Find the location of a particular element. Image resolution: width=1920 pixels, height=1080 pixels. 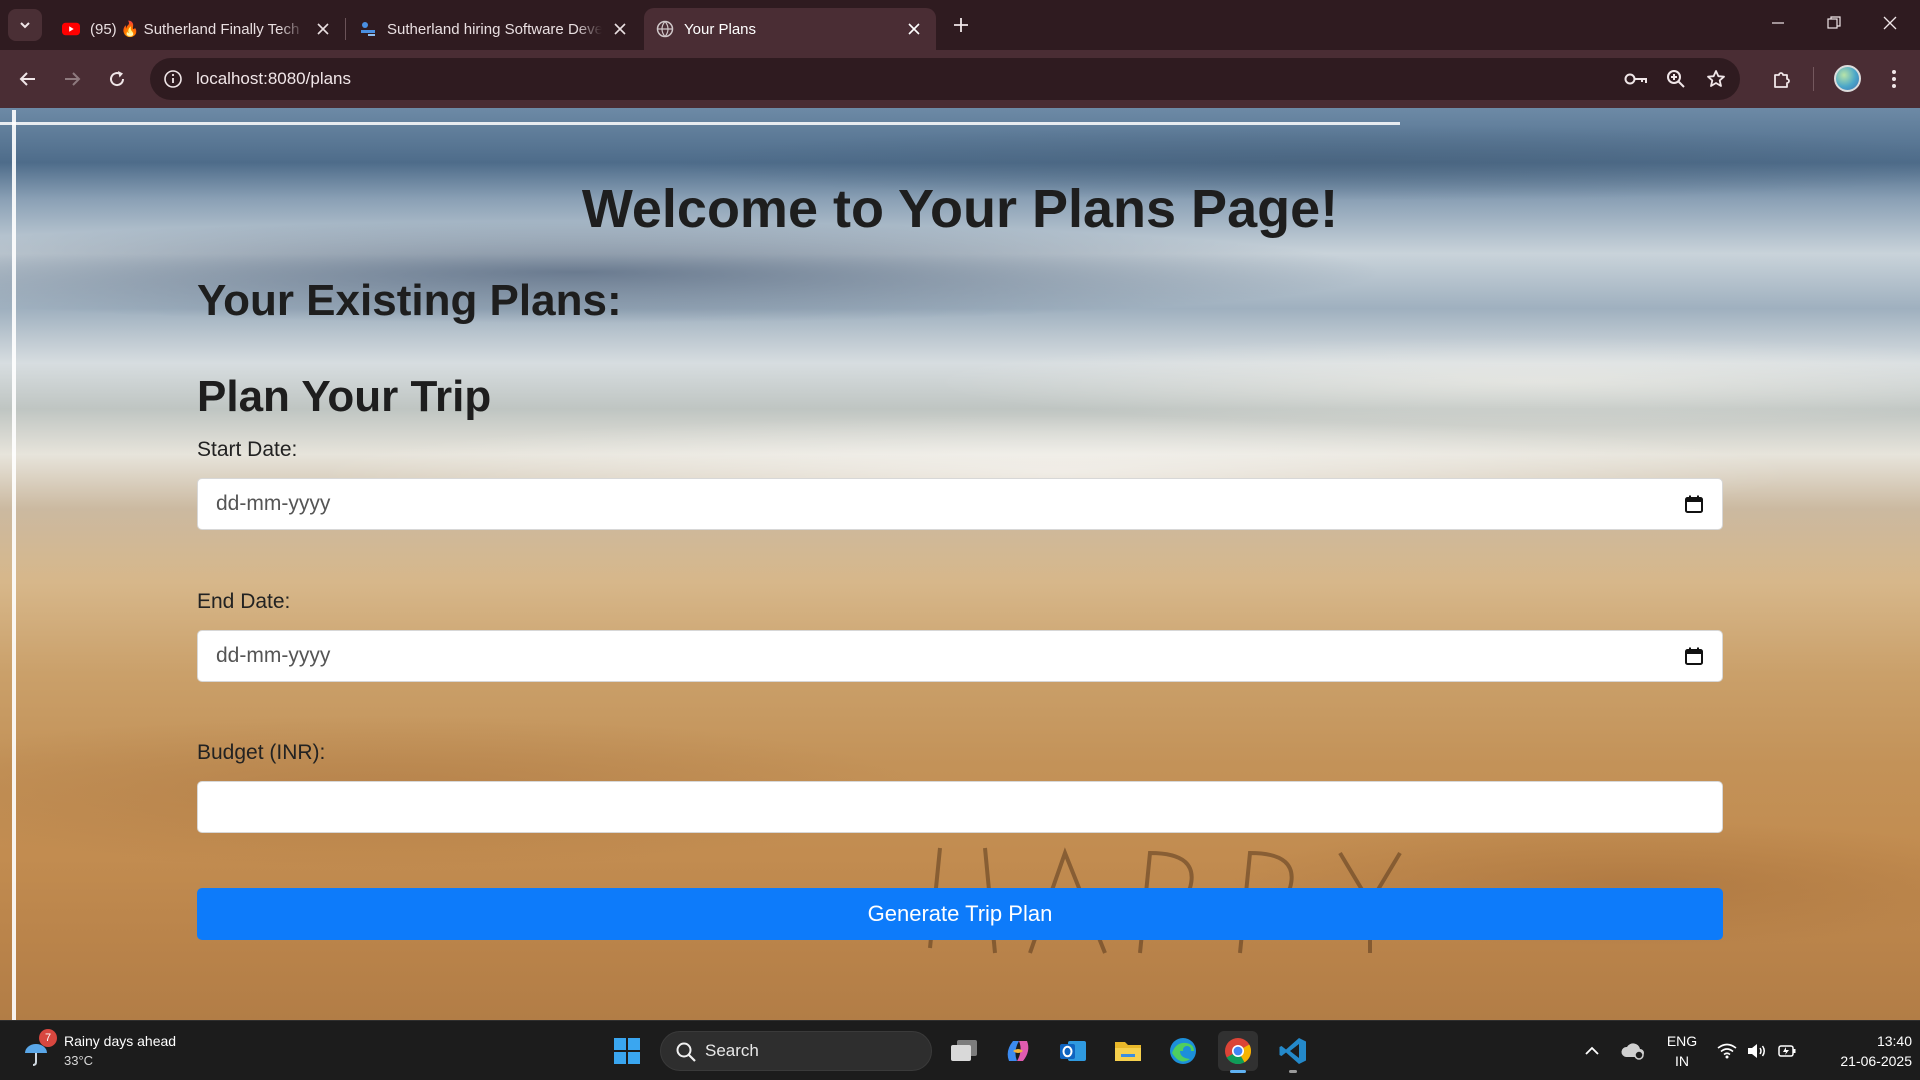

end-date-placeholder: dd-mm-yyyy is located at coordinates (273, 655).